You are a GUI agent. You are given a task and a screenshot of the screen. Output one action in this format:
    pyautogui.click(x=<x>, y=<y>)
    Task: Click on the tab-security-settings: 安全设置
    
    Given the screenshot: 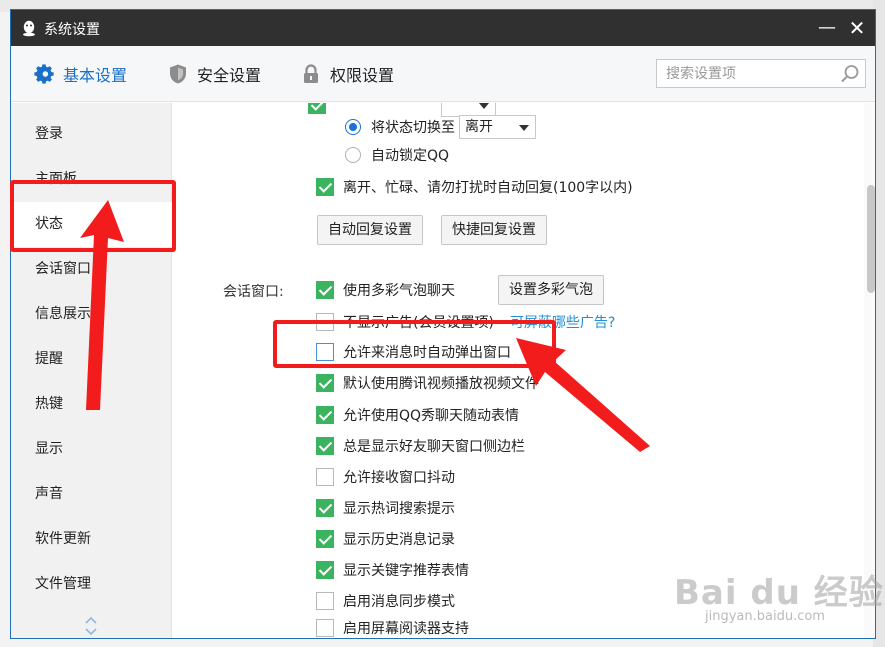 What is the action you would take?
    pyautogui.click(x=214, y=74)
    